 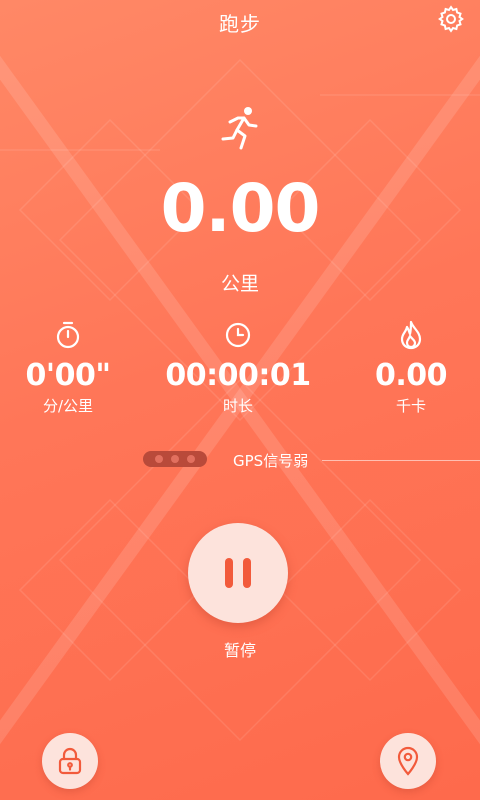 What do you see at coordinates (411, 375) in the screenshot?
I see `calories-value: 0.00` at bounding box center [411, 375].